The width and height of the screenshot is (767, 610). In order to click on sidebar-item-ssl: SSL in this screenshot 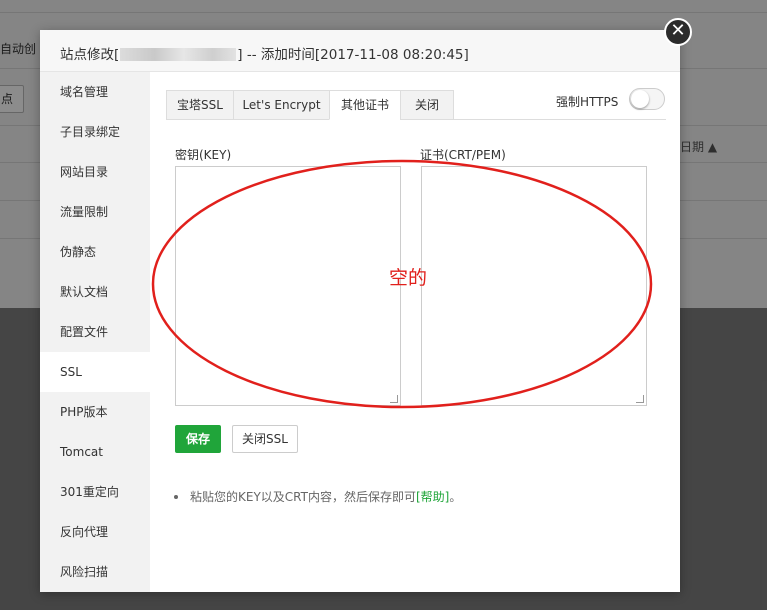, I will do `click(95, 372)`.